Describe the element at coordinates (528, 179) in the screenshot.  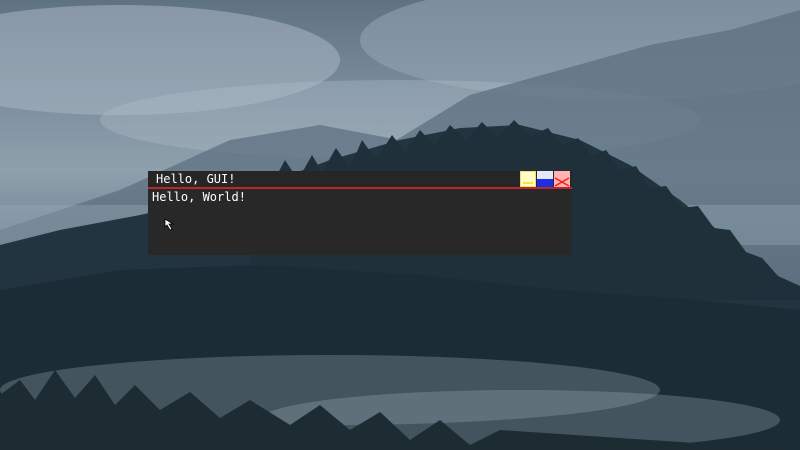
I see `minimize-button` at that location.